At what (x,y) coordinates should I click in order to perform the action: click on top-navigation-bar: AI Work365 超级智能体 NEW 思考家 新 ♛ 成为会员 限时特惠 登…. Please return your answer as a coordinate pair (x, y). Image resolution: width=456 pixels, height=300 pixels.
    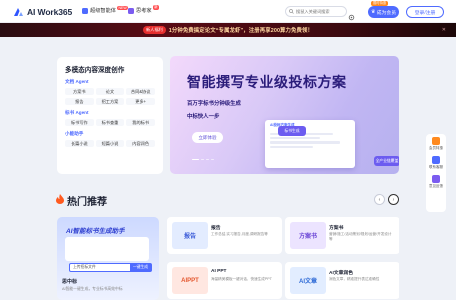
    Looking at the image, I should click on (228, 11).